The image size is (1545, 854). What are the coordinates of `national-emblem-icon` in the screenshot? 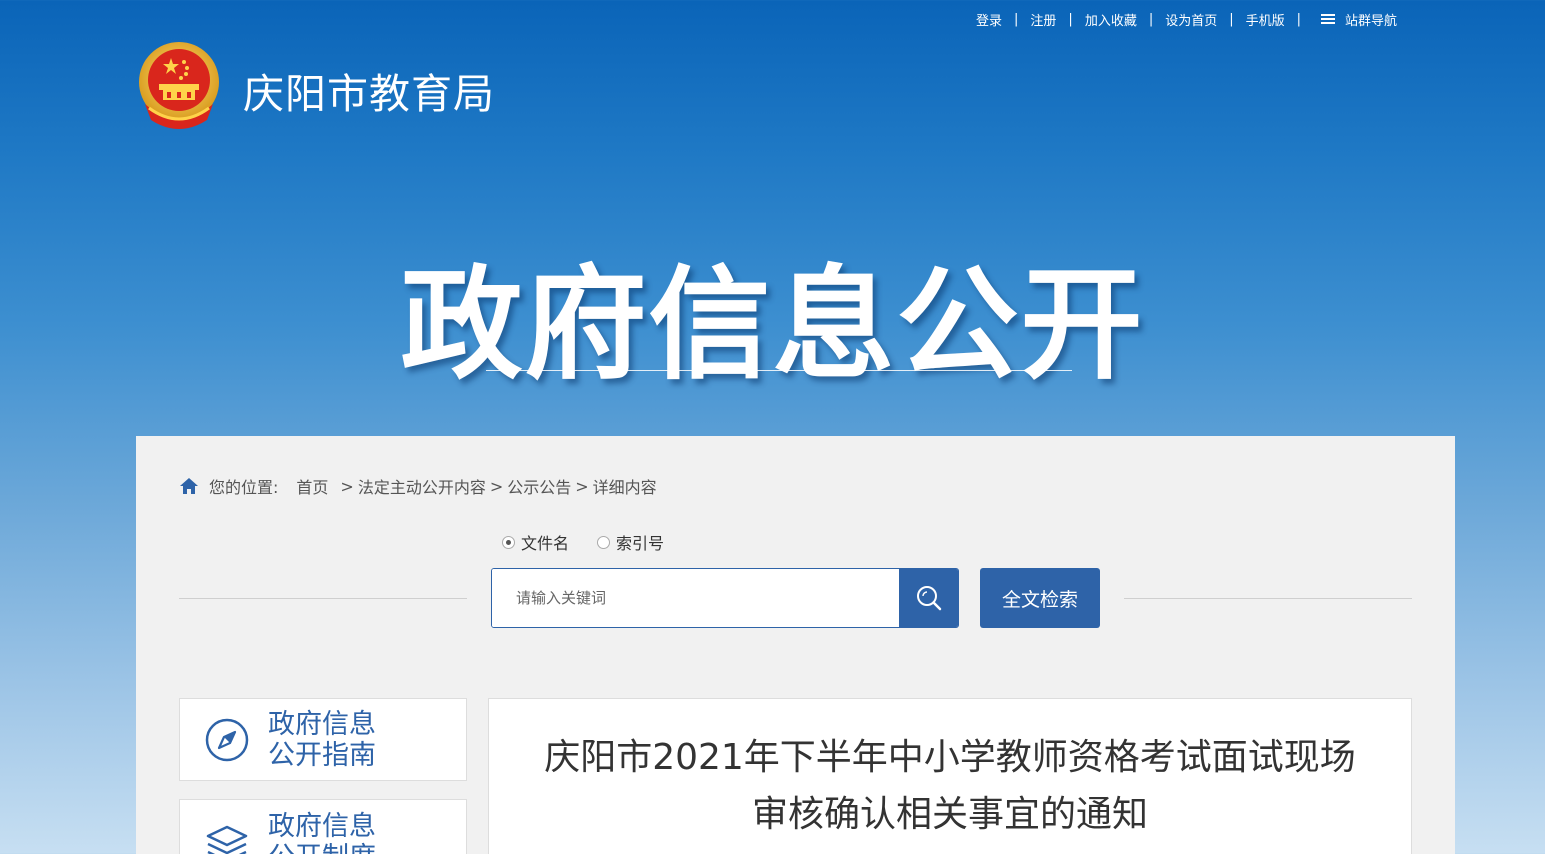 It's located at (179, 85).